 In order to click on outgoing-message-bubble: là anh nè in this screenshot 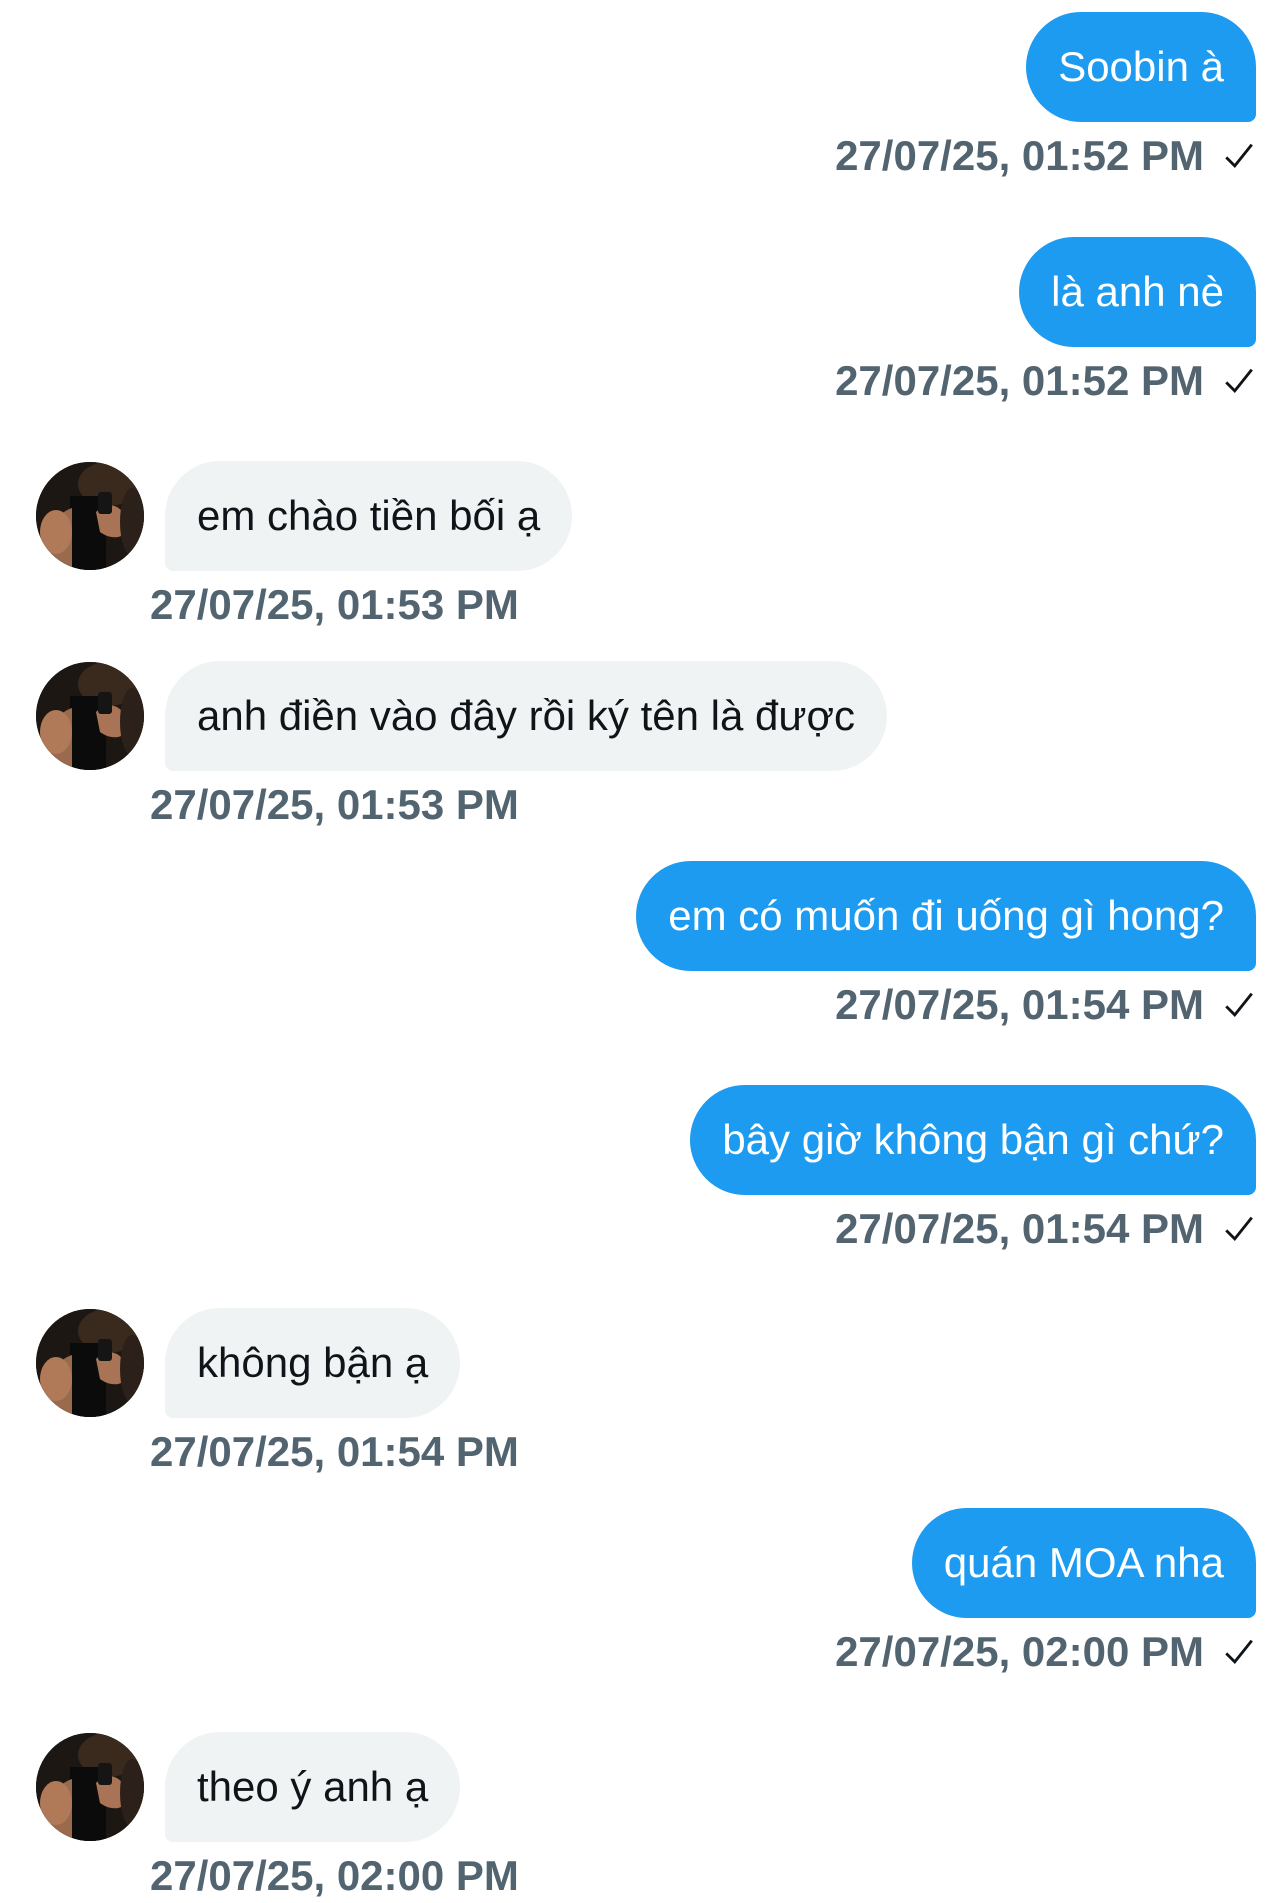, I will do `click(1137, 292)`.